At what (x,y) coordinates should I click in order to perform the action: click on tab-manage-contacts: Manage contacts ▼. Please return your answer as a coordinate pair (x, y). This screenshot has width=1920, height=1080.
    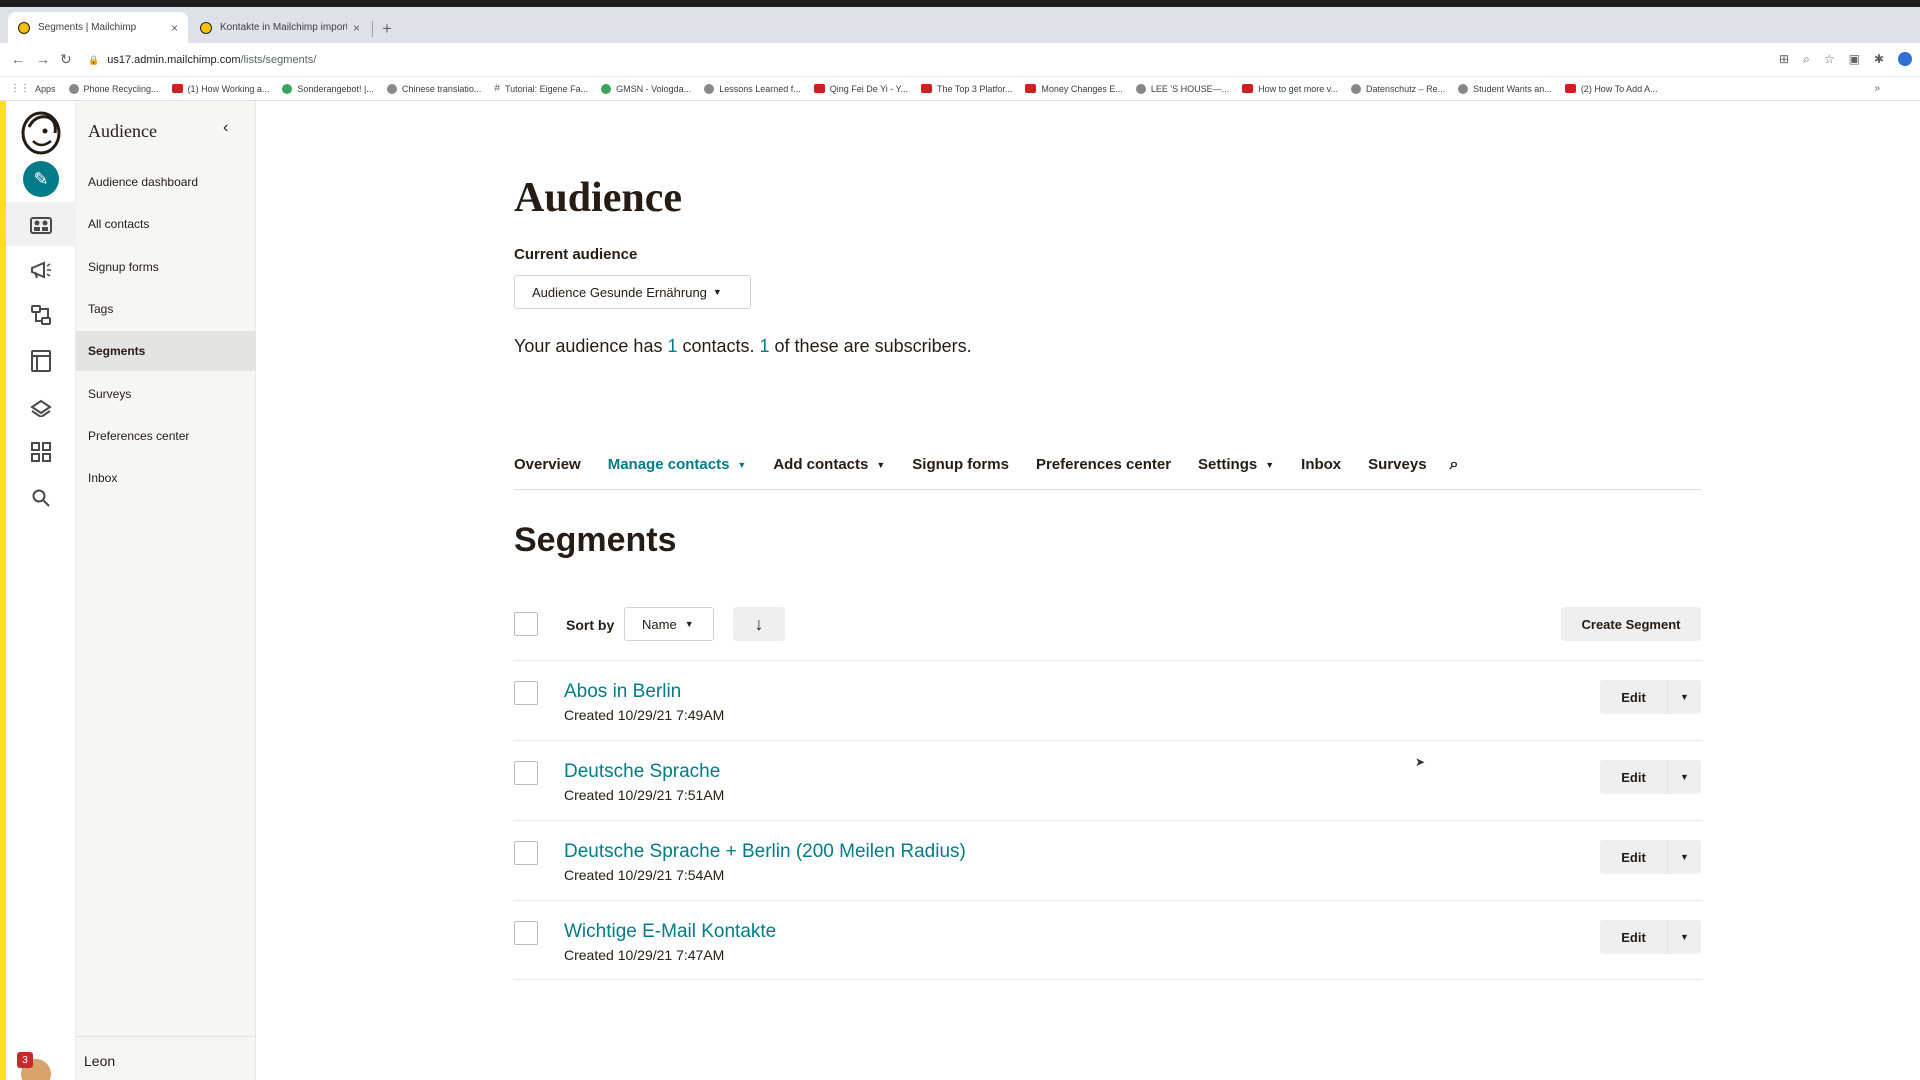
    Looking at the image, I should click on (677, 464).